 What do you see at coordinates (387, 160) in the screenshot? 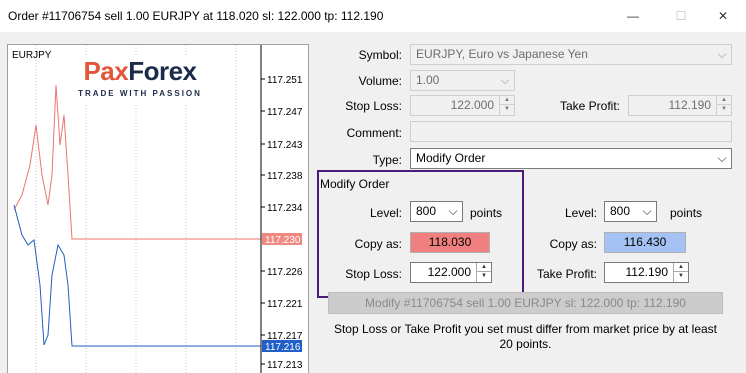
I see `type-label: Type:` at bounding box center [387, 160].